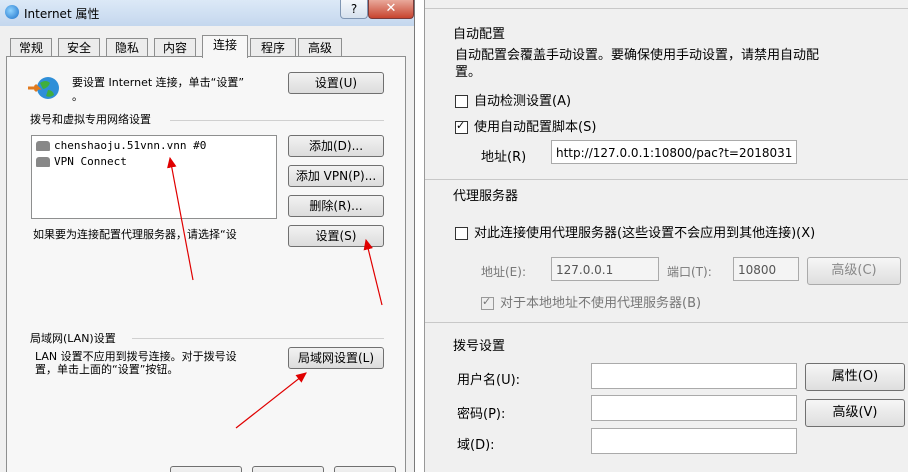  I want to click on dialup-header: 拨号设置, so click(479, 346).